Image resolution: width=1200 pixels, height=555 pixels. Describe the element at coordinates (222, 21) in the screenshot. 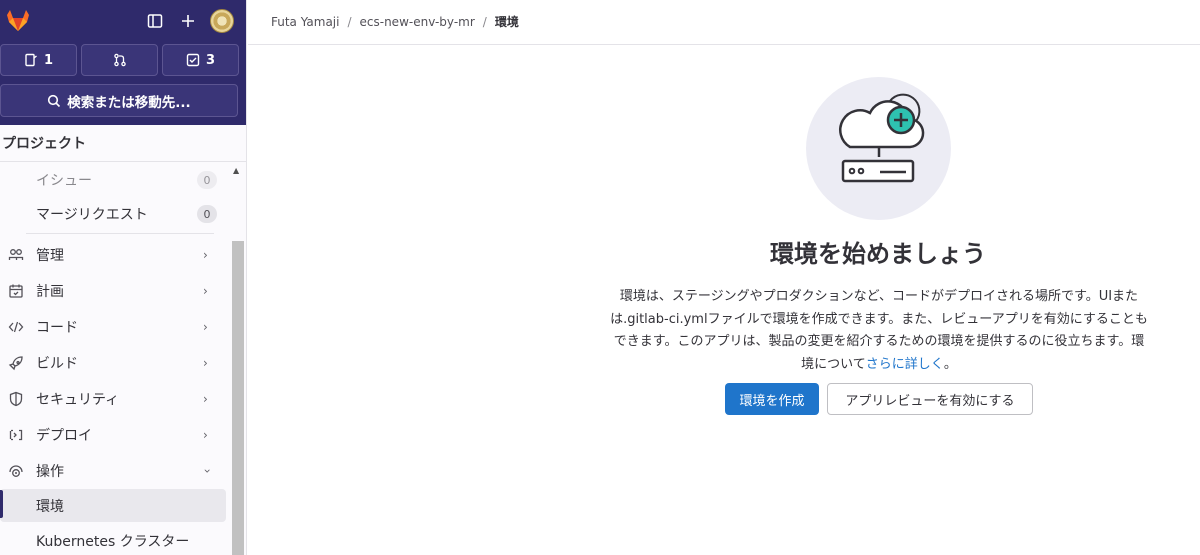

I see `avatar` at that location.